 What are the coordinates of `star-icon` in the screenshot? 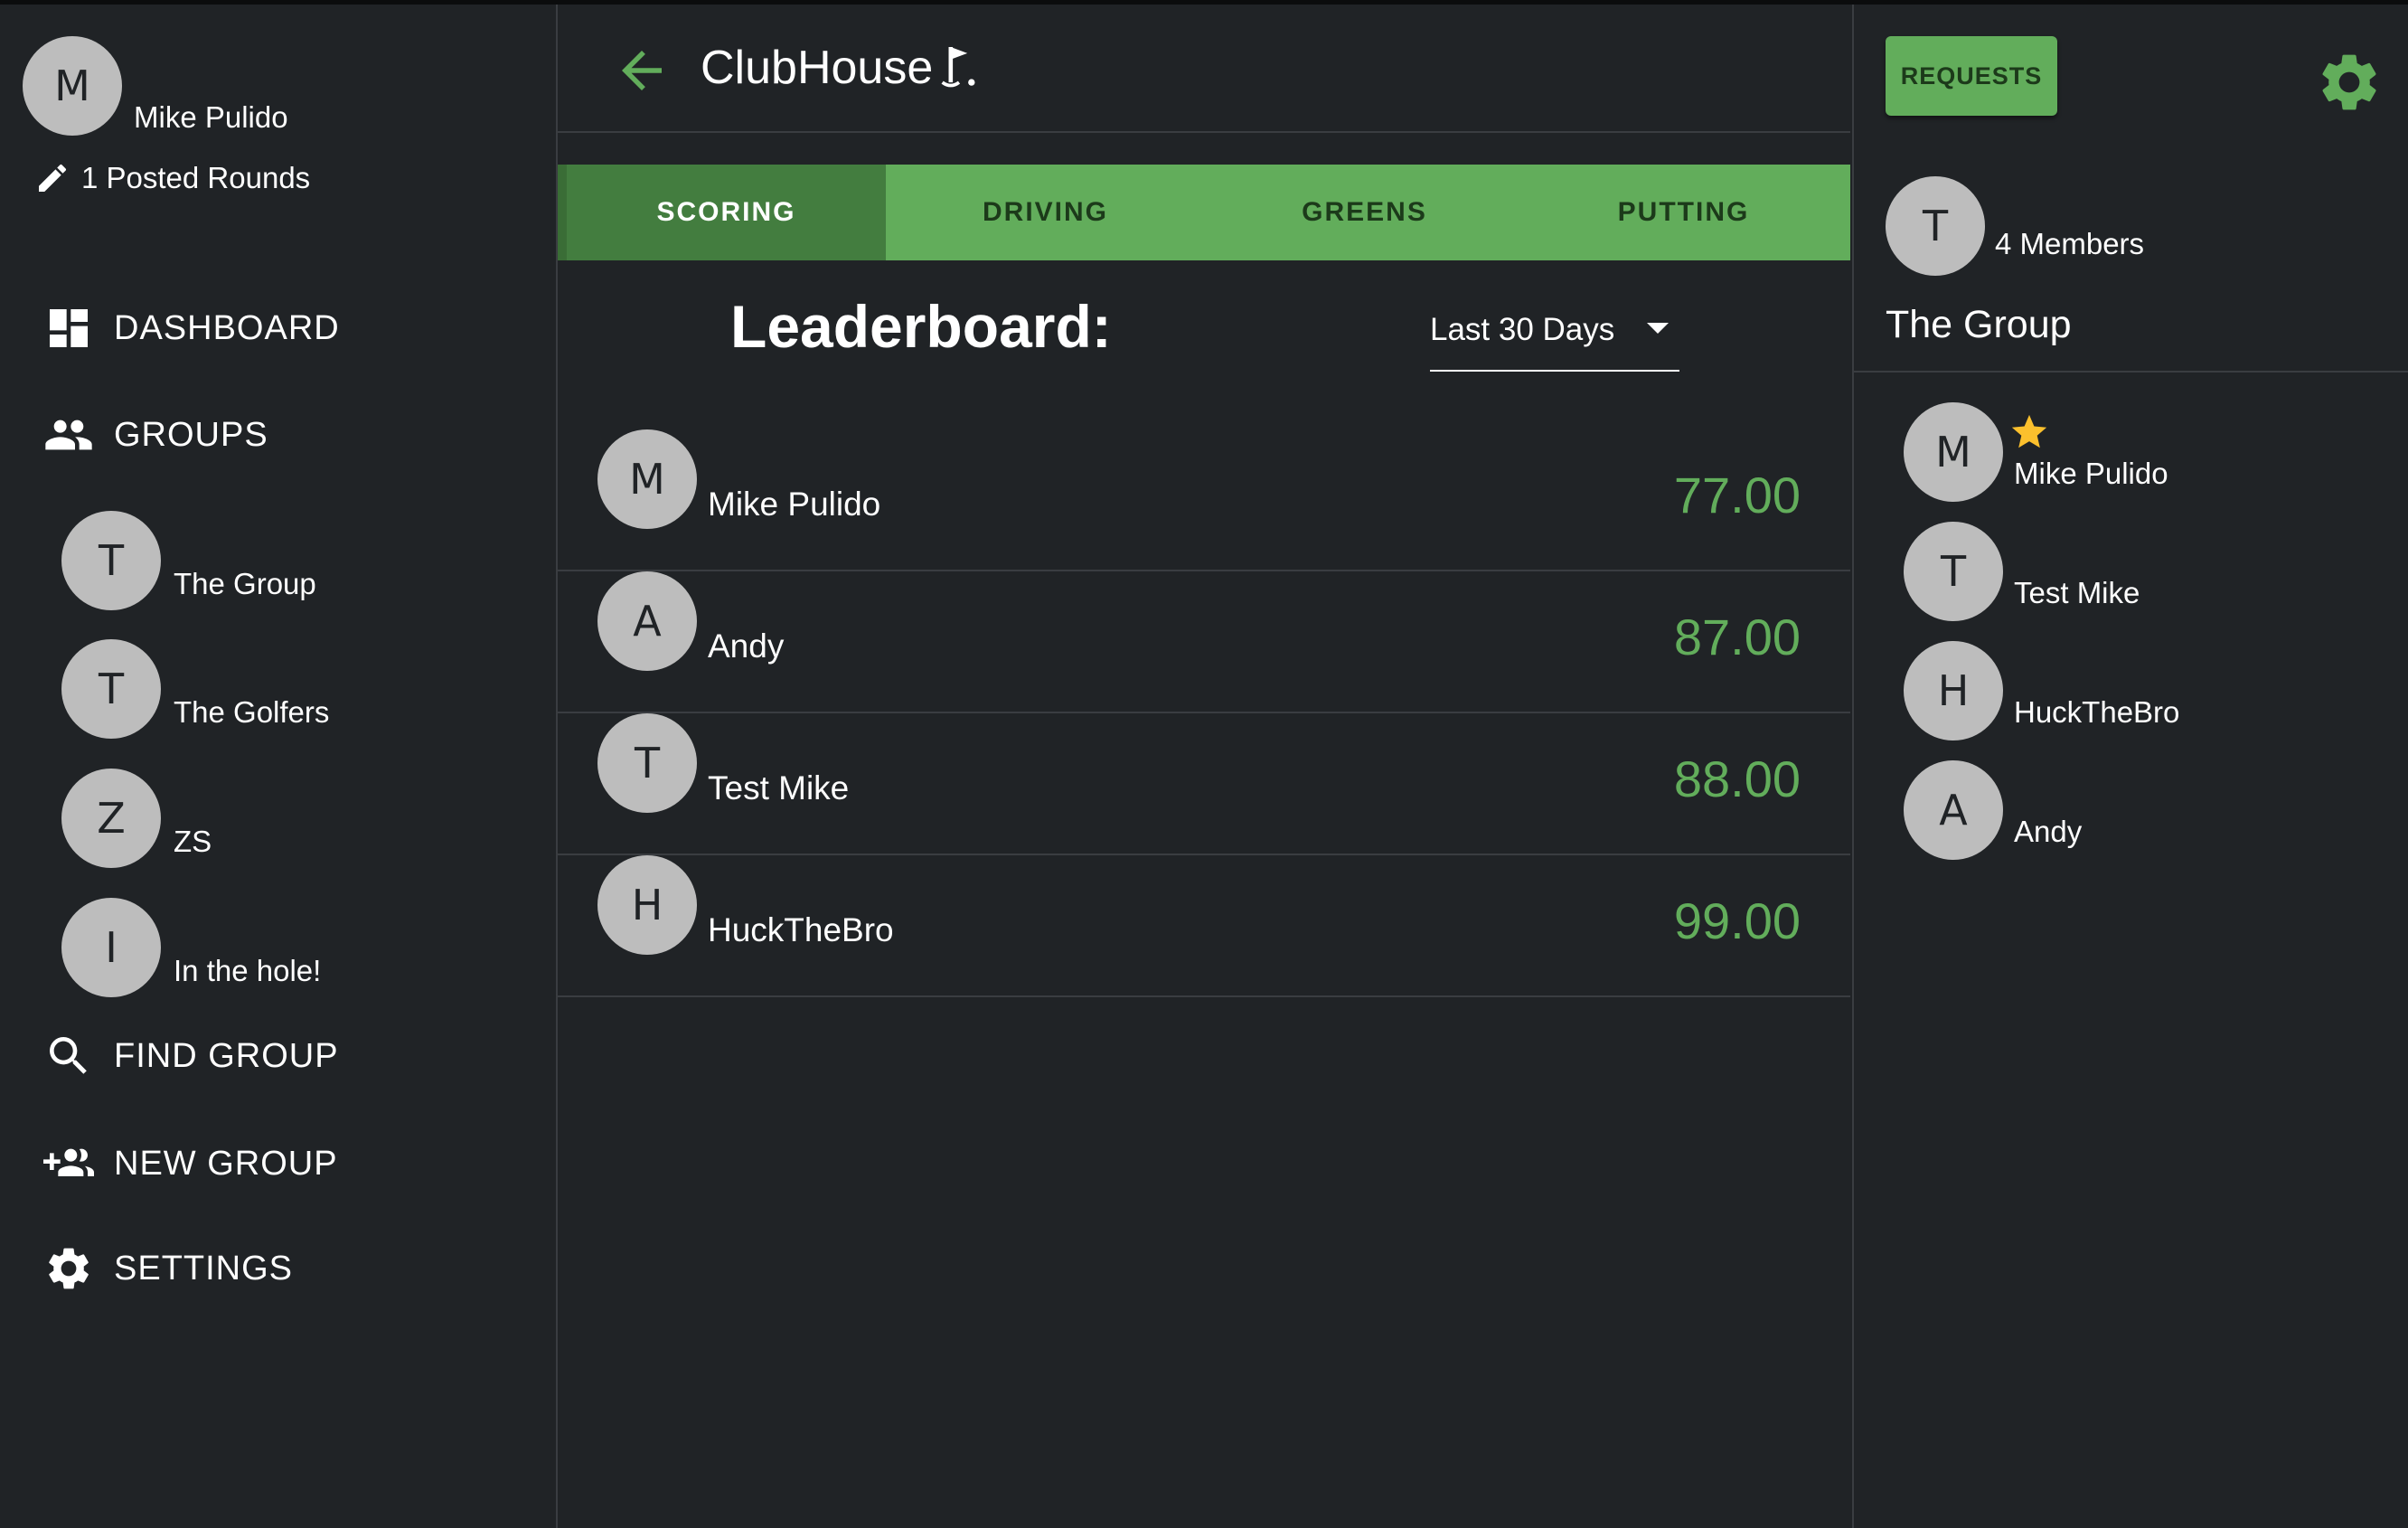 It's located at (2029, 431).